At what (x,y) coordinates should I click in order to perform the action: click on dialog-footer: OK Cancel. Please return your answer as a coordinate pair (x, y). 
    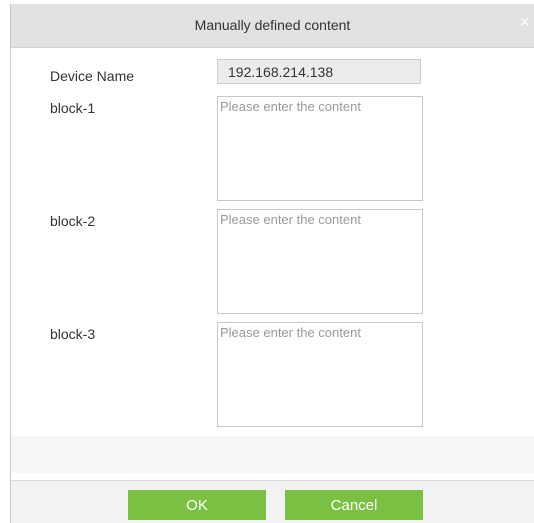
    Looking at the image, I should click on (272, 501).